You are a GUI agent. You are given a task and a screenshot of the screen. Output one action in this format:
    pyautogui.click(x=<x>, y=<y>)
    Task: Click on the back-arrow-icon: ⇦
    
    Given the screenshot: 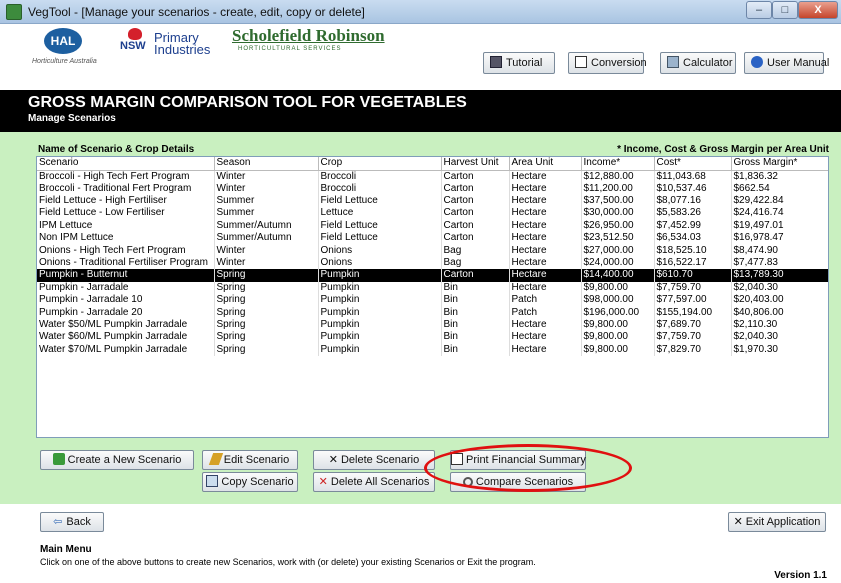 What is the action you would take?
    pyautogui.click(x=58, y=522)
    